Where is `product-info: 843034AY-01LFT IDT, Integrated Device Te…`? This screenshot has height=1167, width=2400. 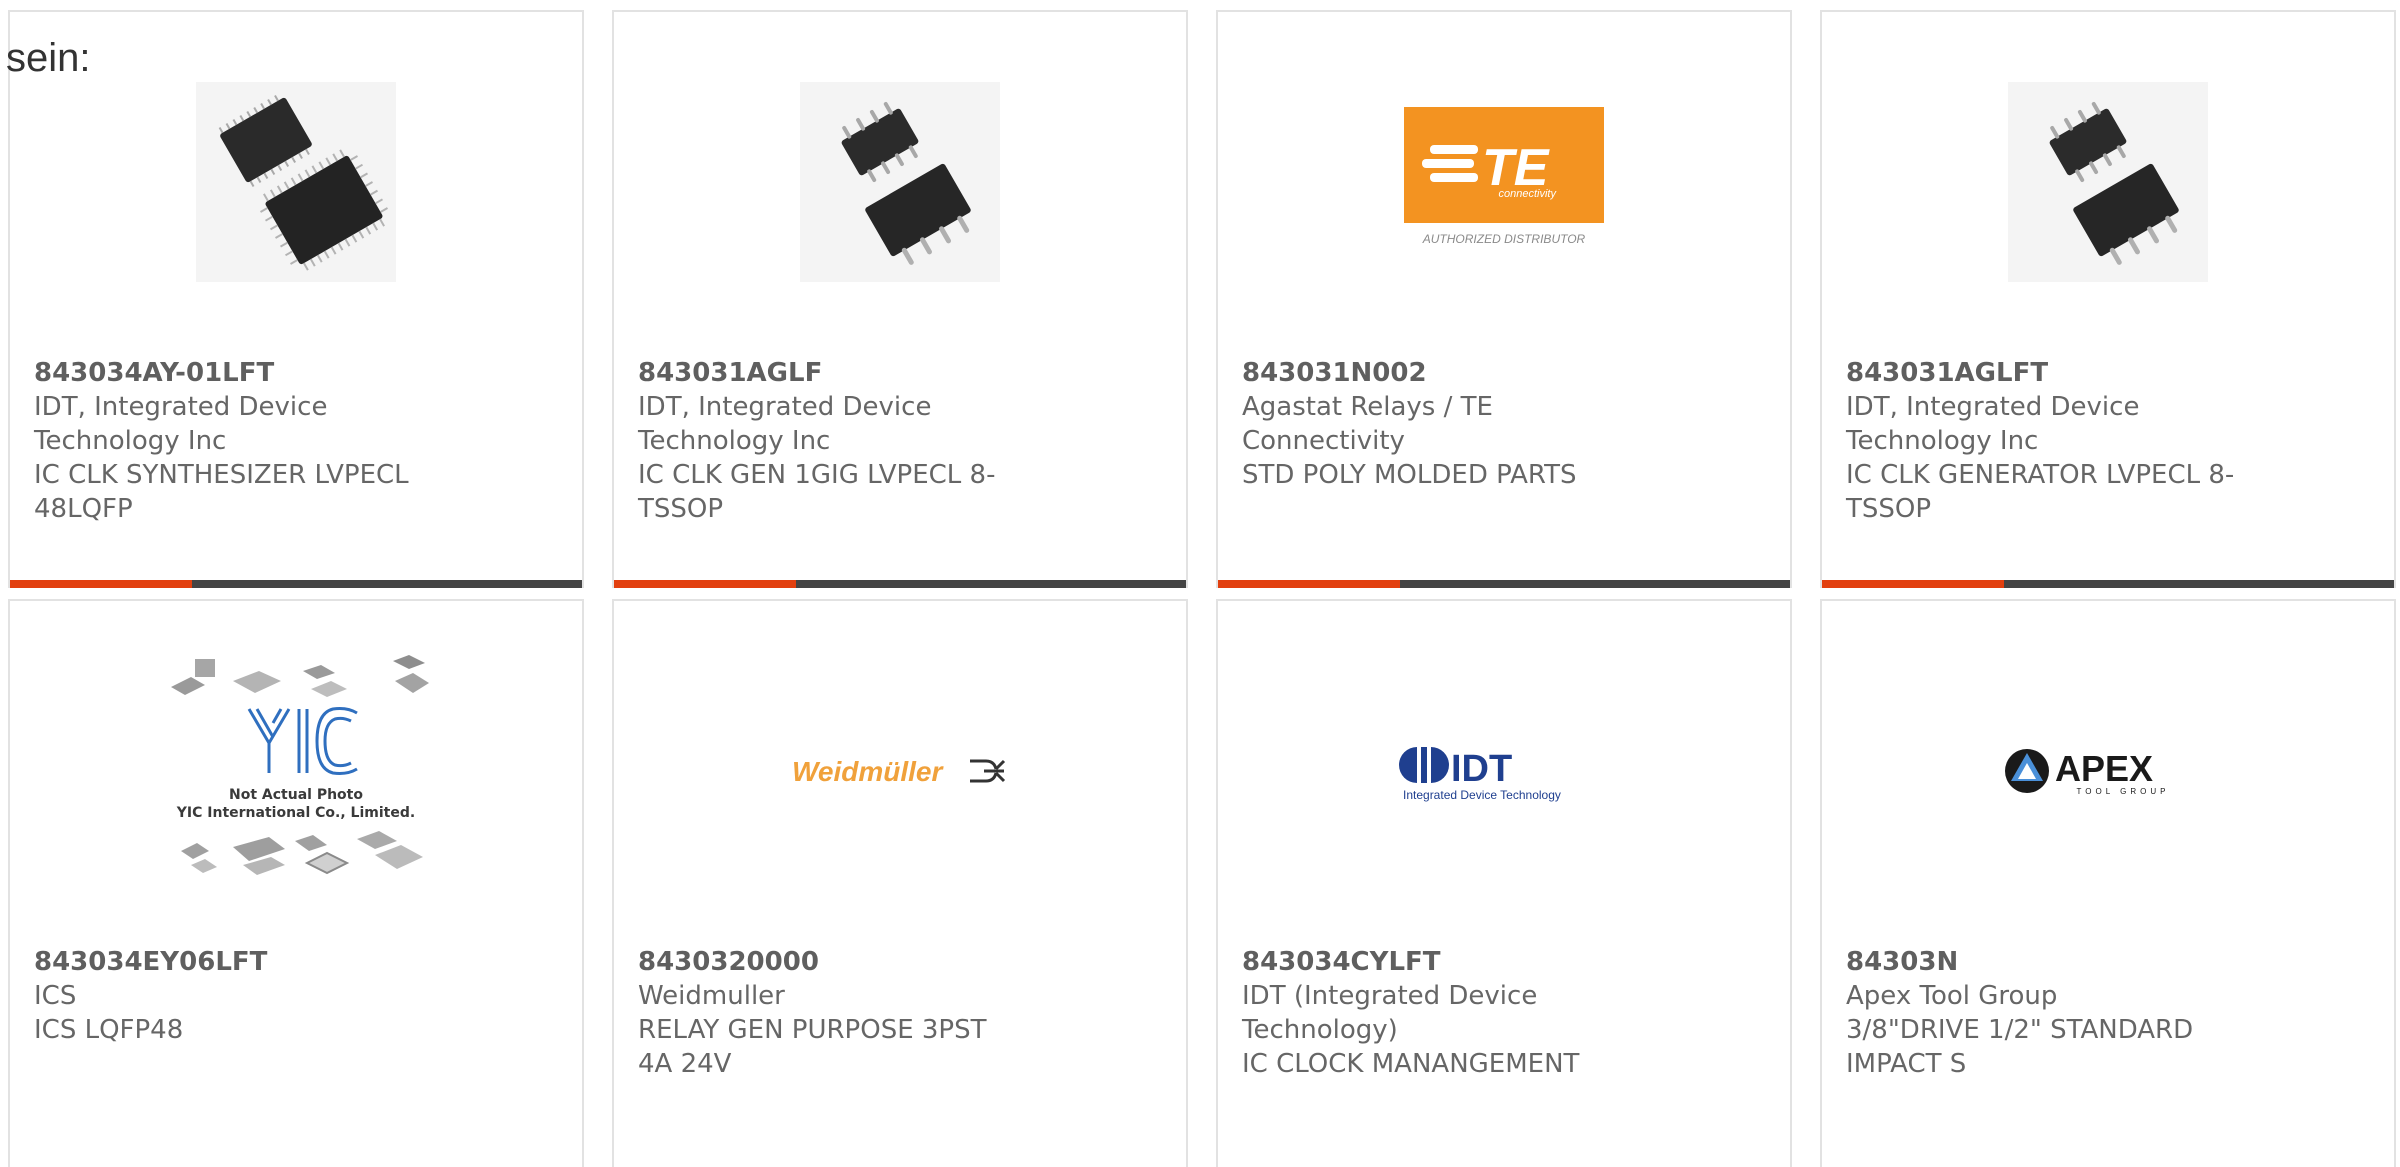
product-info: 843034AY-01LFT IDT, Integrated Device Te… is located at coordinates (229, 441).